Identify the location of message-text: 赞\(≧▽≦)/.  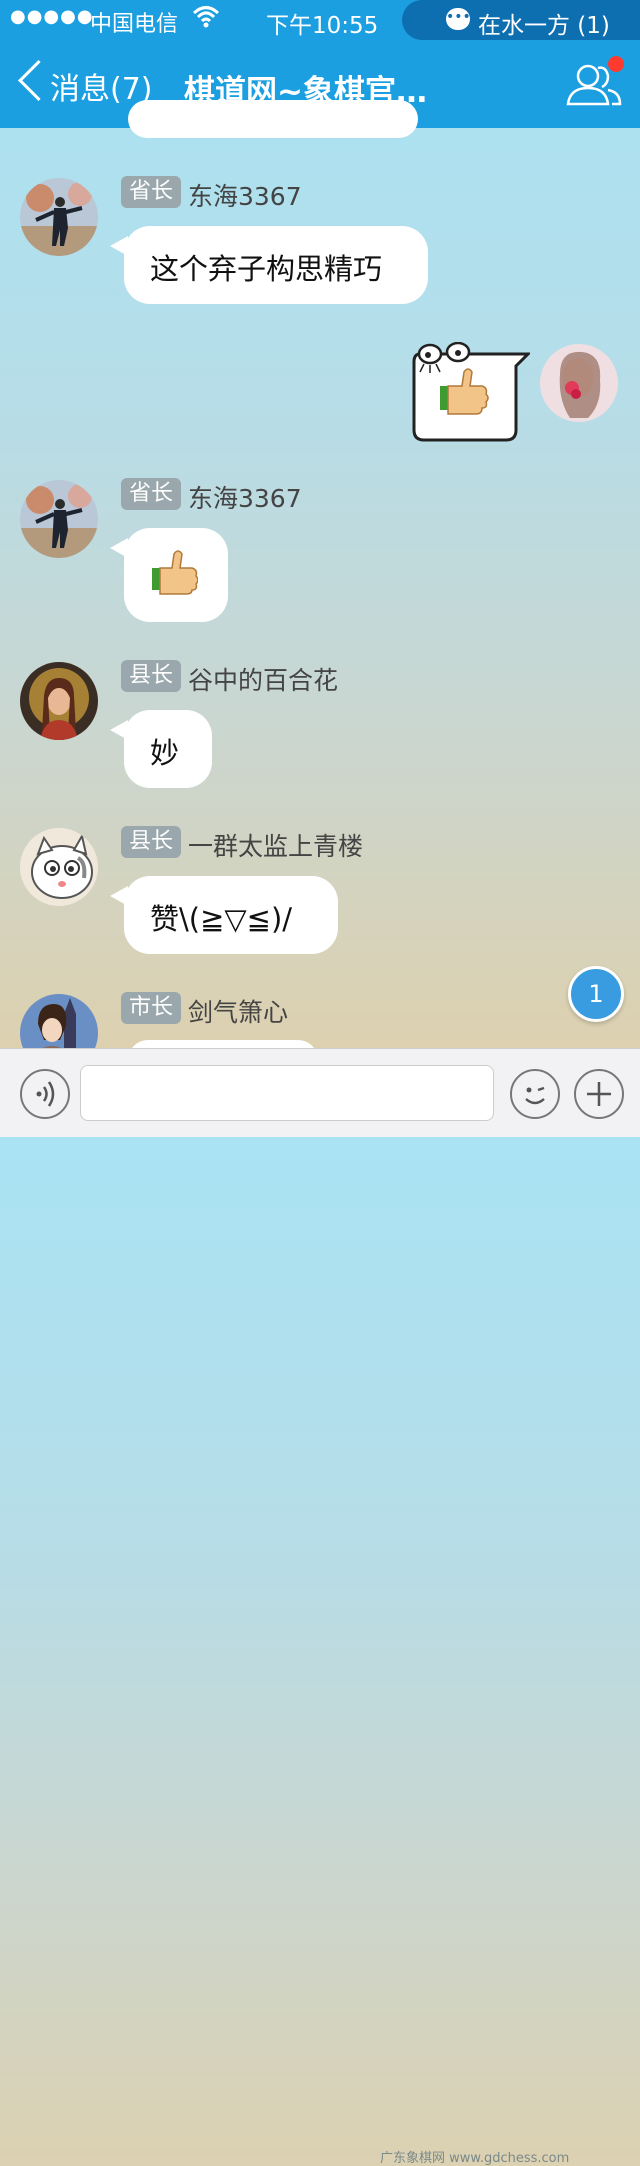
(221, 919).